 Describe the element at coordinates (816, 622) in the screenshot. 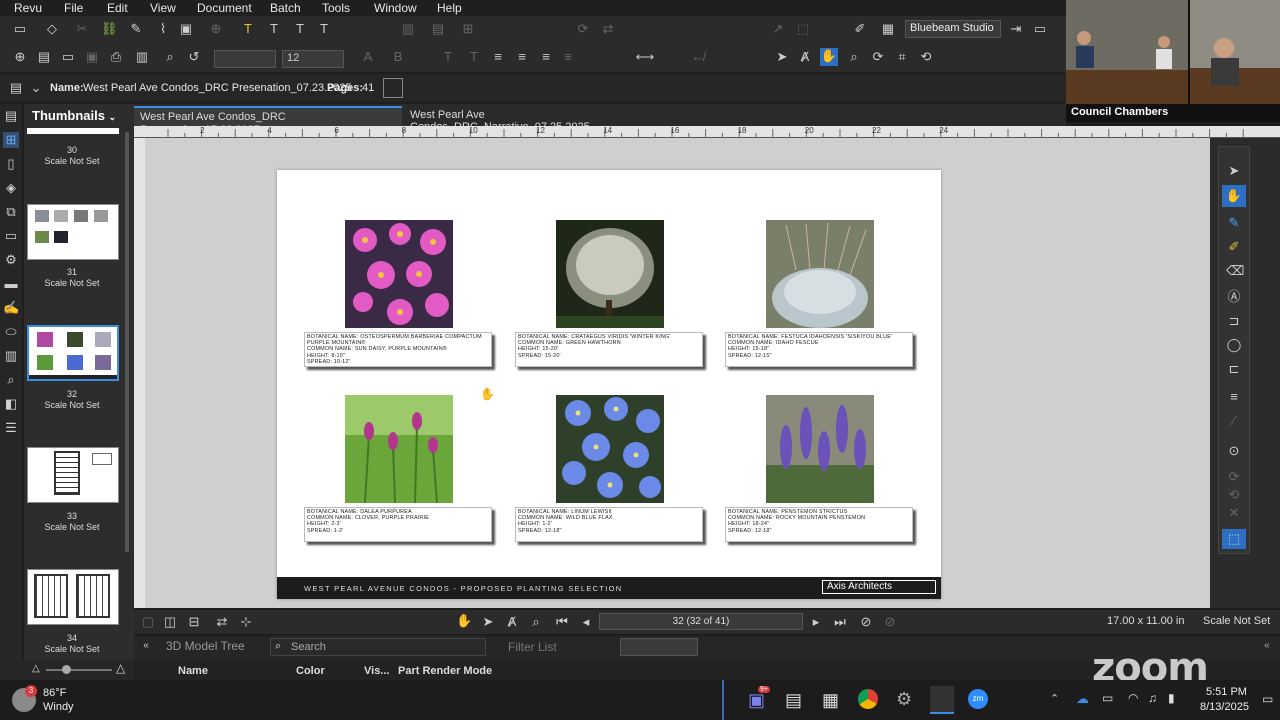

I see `next-page-icon: ▸` at that location.